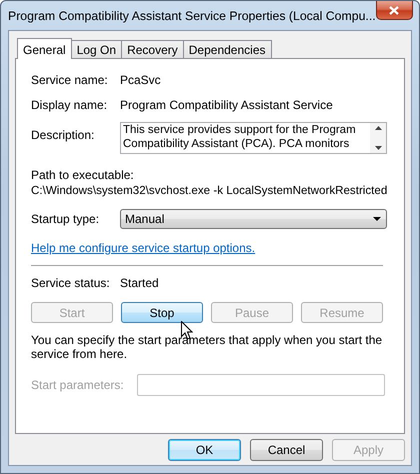 The height and width of the screenshot is (474, 420). What do you see at coordinates (378, 138) in the screenshot?
I see `scrollbar` at bounding box center [378, 138].